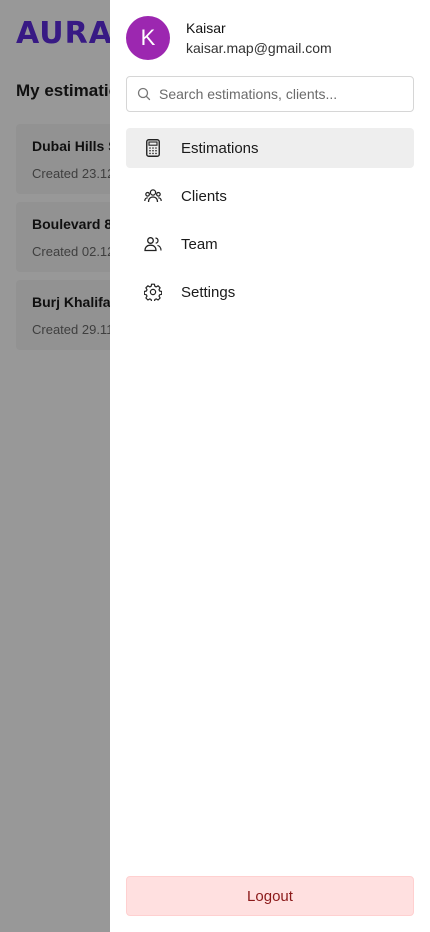  I want to click on nav-item-team: Team, so click(270, 244).